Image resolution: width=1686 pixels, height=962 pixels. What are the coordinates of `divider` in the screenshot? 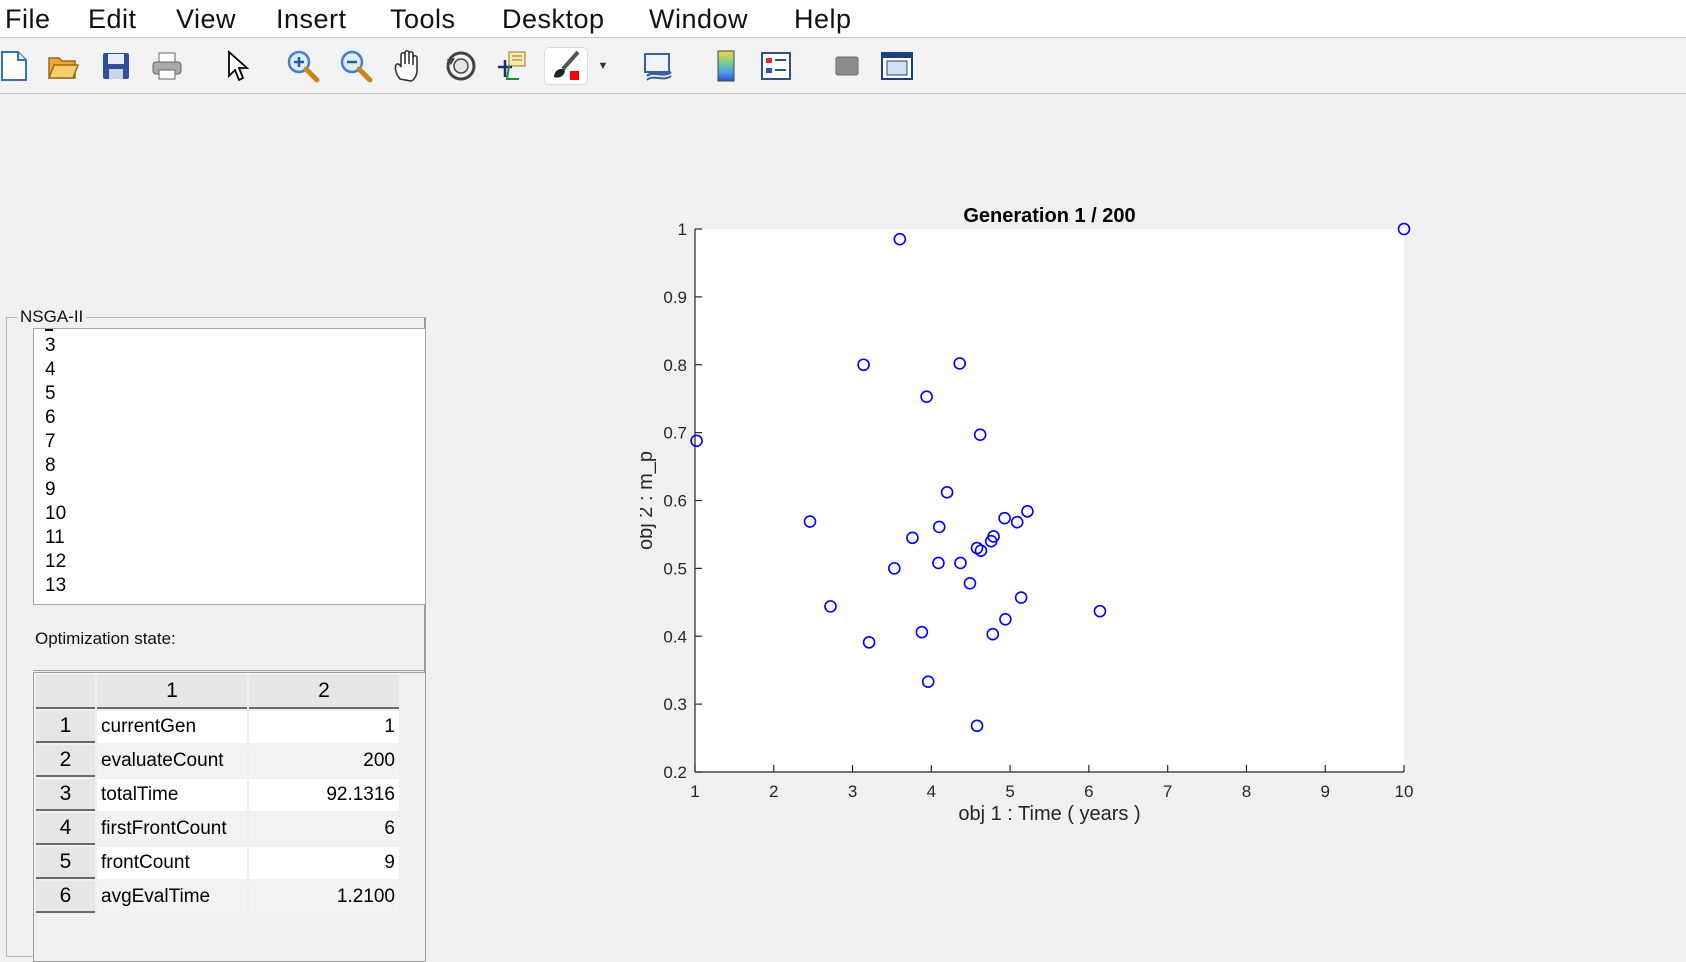 It's located at (229, 670).